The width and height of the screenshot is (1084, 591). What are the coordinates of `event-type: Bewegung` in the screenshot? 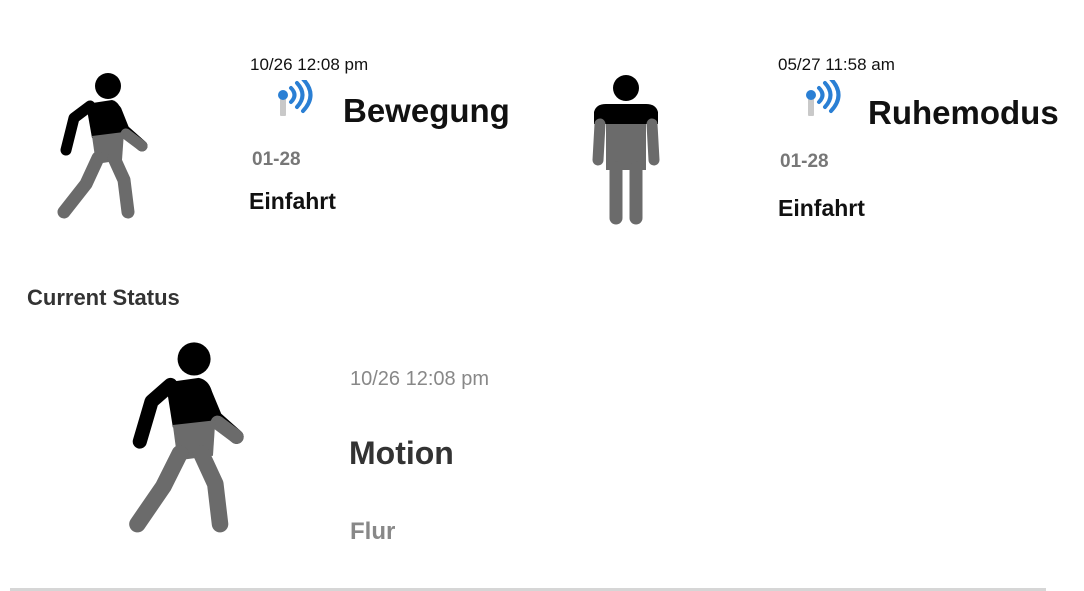 It's located at (426, 110).